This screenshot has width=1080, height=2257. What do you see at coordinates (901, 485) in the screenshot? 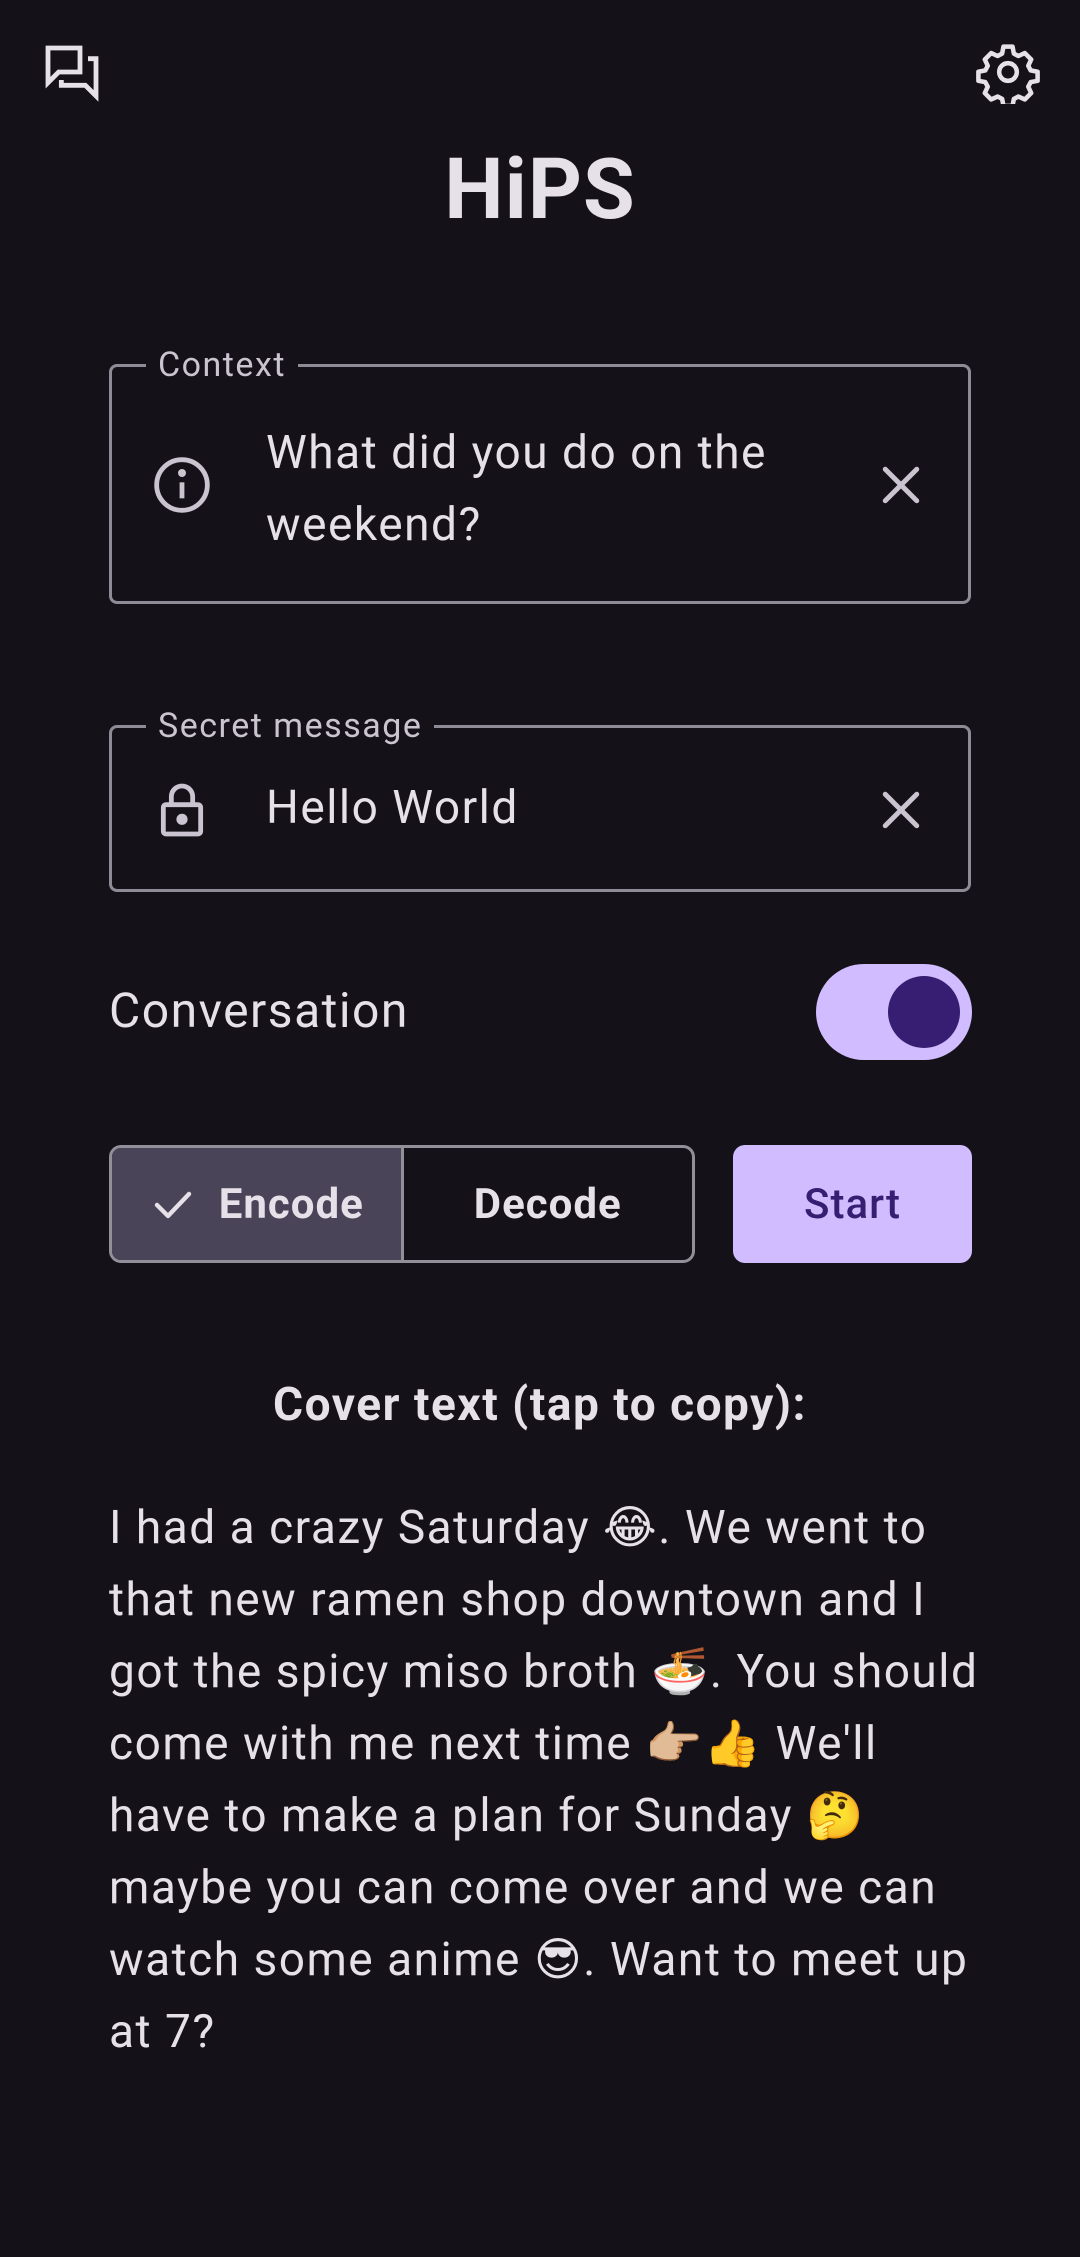
I see `clear-context-icon` at bounding box center [901, 485].